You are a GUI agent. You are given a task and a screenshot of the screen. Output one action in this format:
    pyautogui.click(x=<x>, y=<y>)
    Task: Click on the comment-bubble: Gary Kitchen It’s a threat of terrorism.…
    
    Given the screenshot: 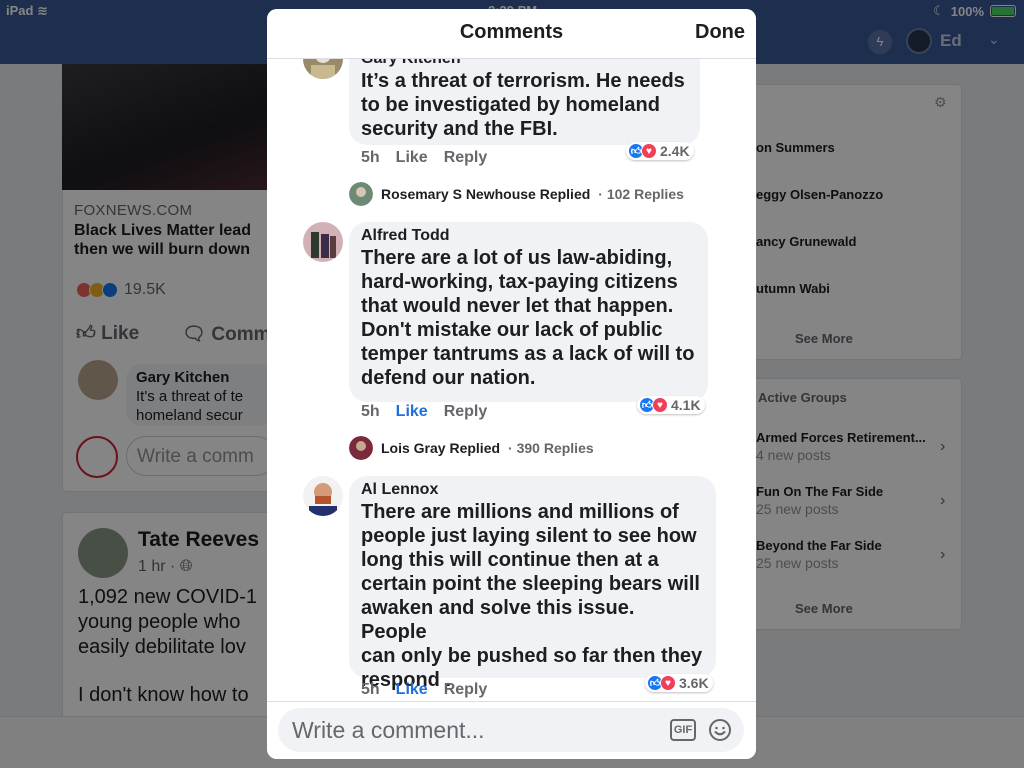 What is the action you would take?
    pyautogui.click(x=524, y=95)
    